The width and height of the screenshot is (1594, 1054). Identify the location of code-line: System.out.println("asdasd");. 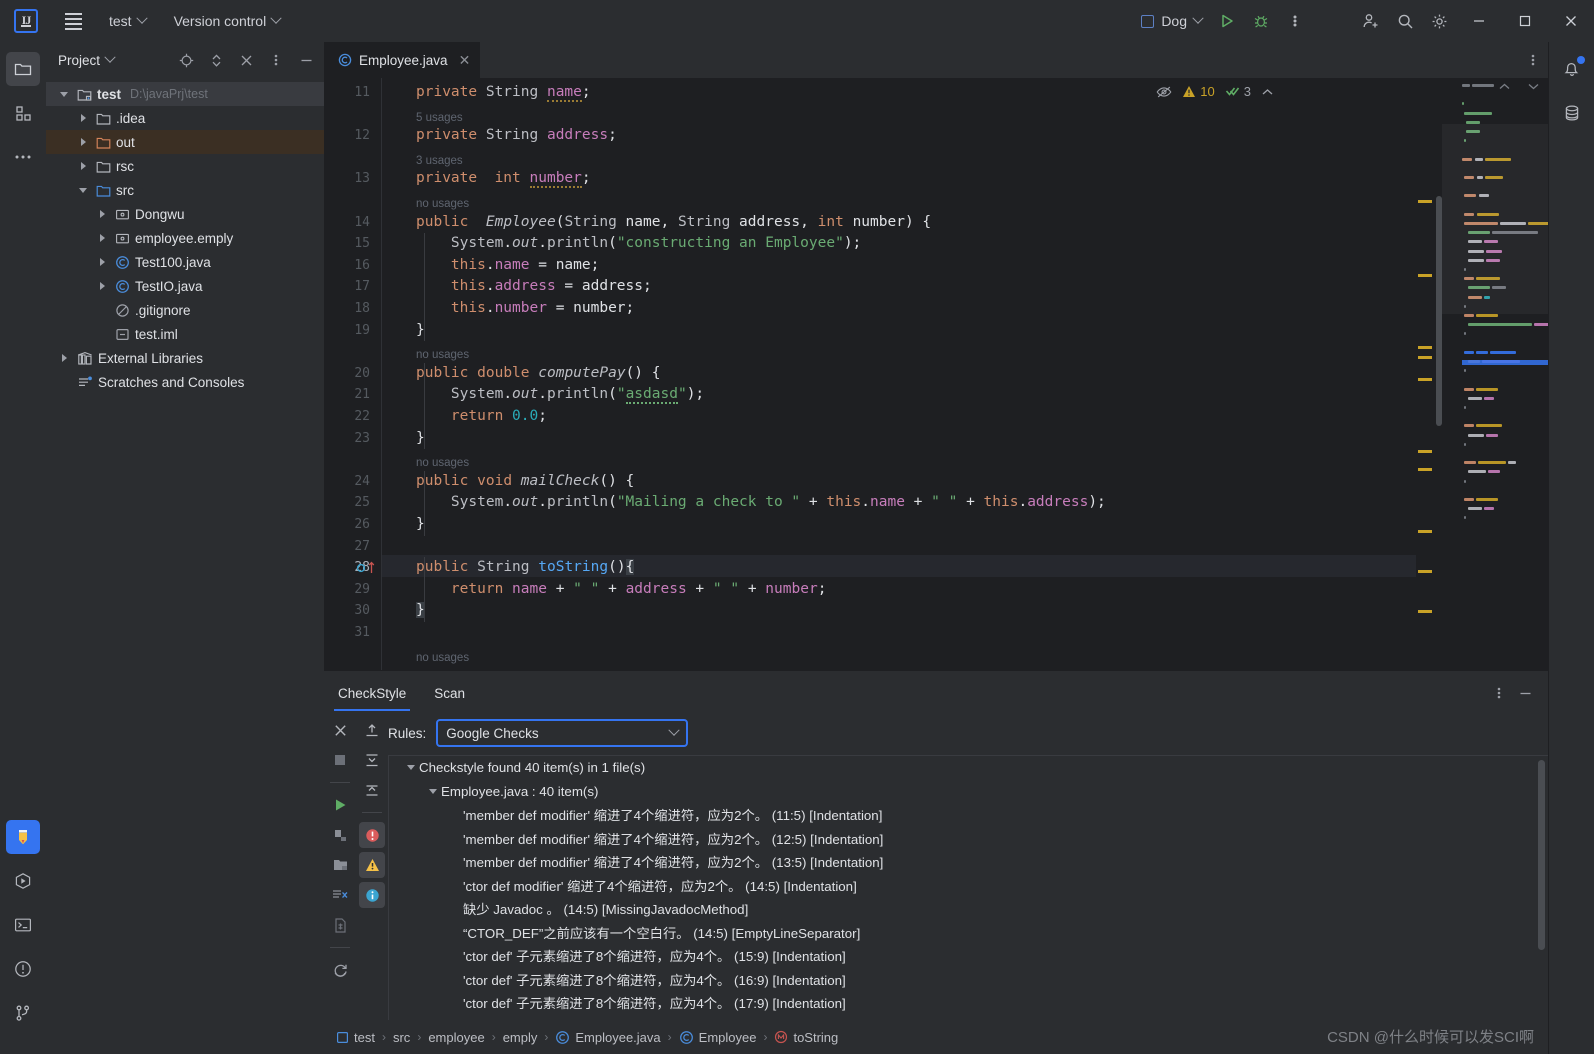
(560, 395).